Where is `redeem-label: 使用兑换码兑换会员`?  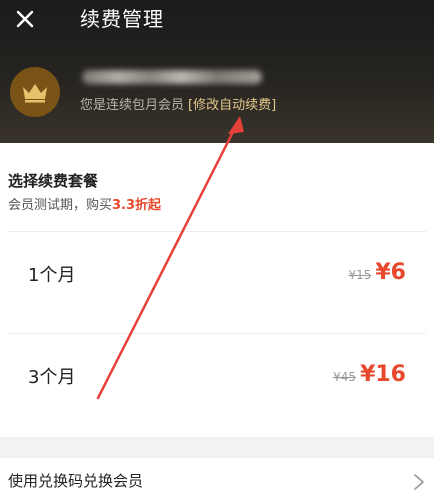 redeem-label: 使用兑换码兑换会员 is located at coordinates (76, 481).